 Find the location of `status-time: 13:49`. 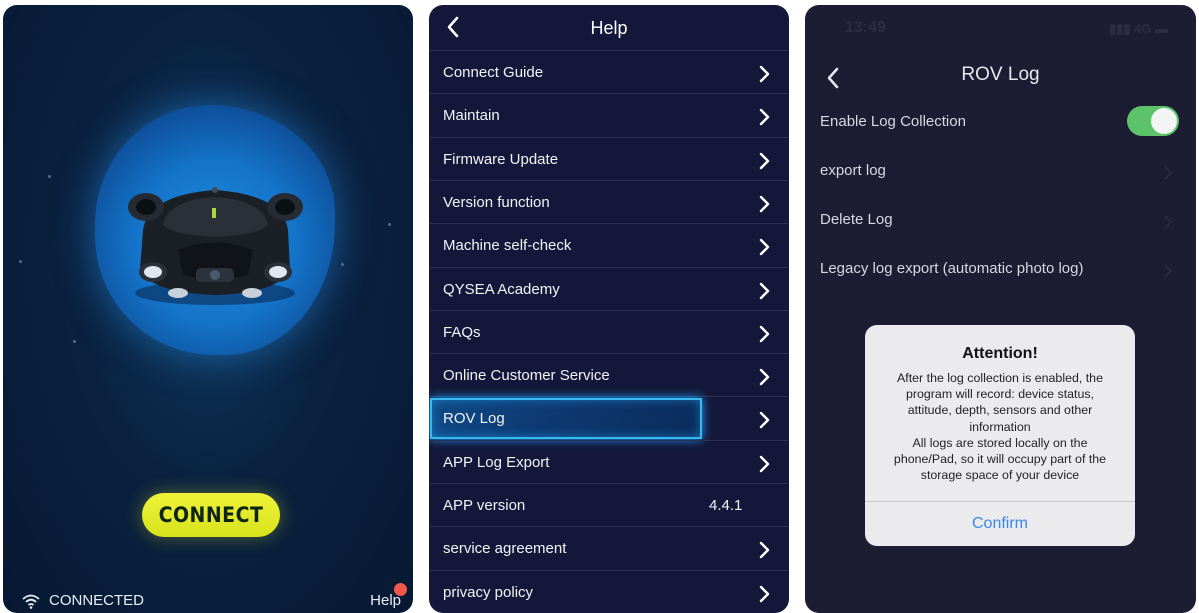

status-time: 13:49 is located at coordinates (865, 27).